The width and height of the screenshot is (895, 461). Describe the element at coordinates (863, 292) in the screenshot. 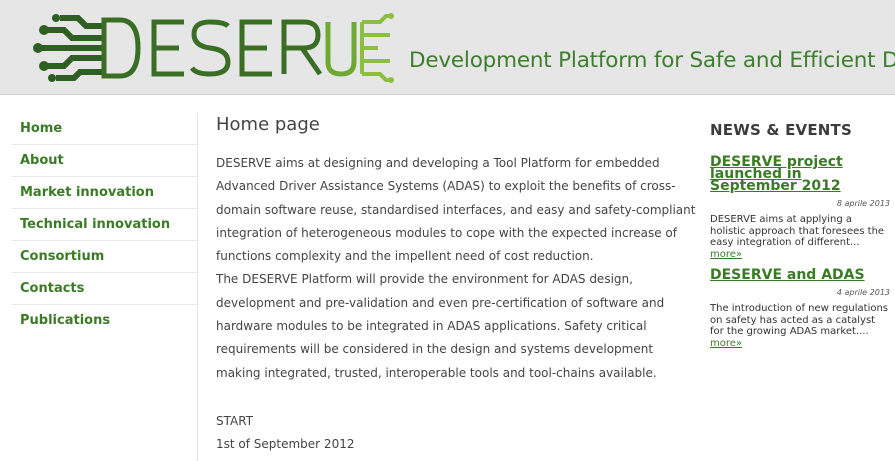

I see `news-date: 4 aprile 2013` at that location.